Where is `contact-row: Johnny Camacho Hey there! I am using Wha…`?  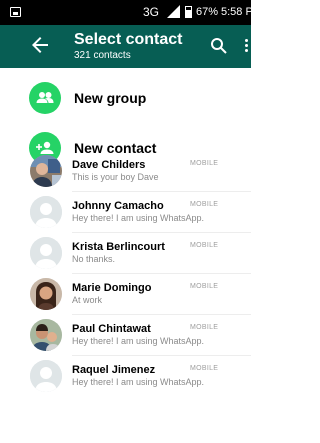
contact-row: Johnny Camacho Hey there! I am using Wha… is located at coordinates (125, 212).